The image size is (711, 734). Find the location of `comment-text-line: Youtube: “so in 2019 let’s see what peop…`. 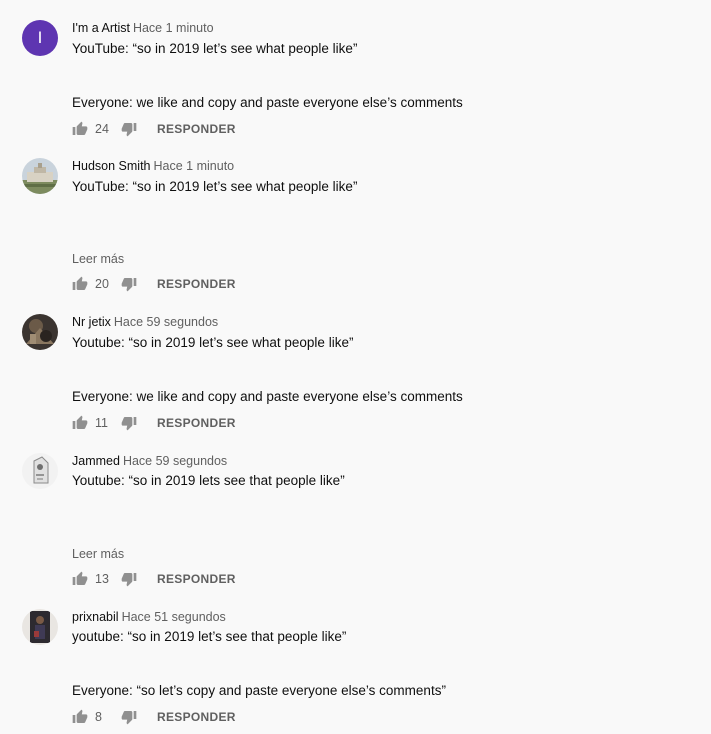

comment-text-line: Youtube: “so in 2019 let’s see what peop… is located at coordinates (213, 342).